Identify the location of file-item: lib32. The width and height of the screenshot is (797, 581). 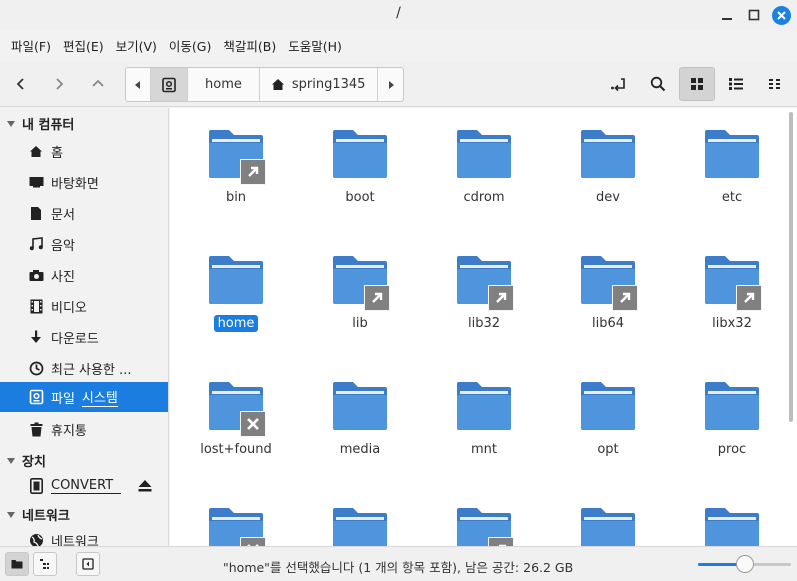
(484, 289).